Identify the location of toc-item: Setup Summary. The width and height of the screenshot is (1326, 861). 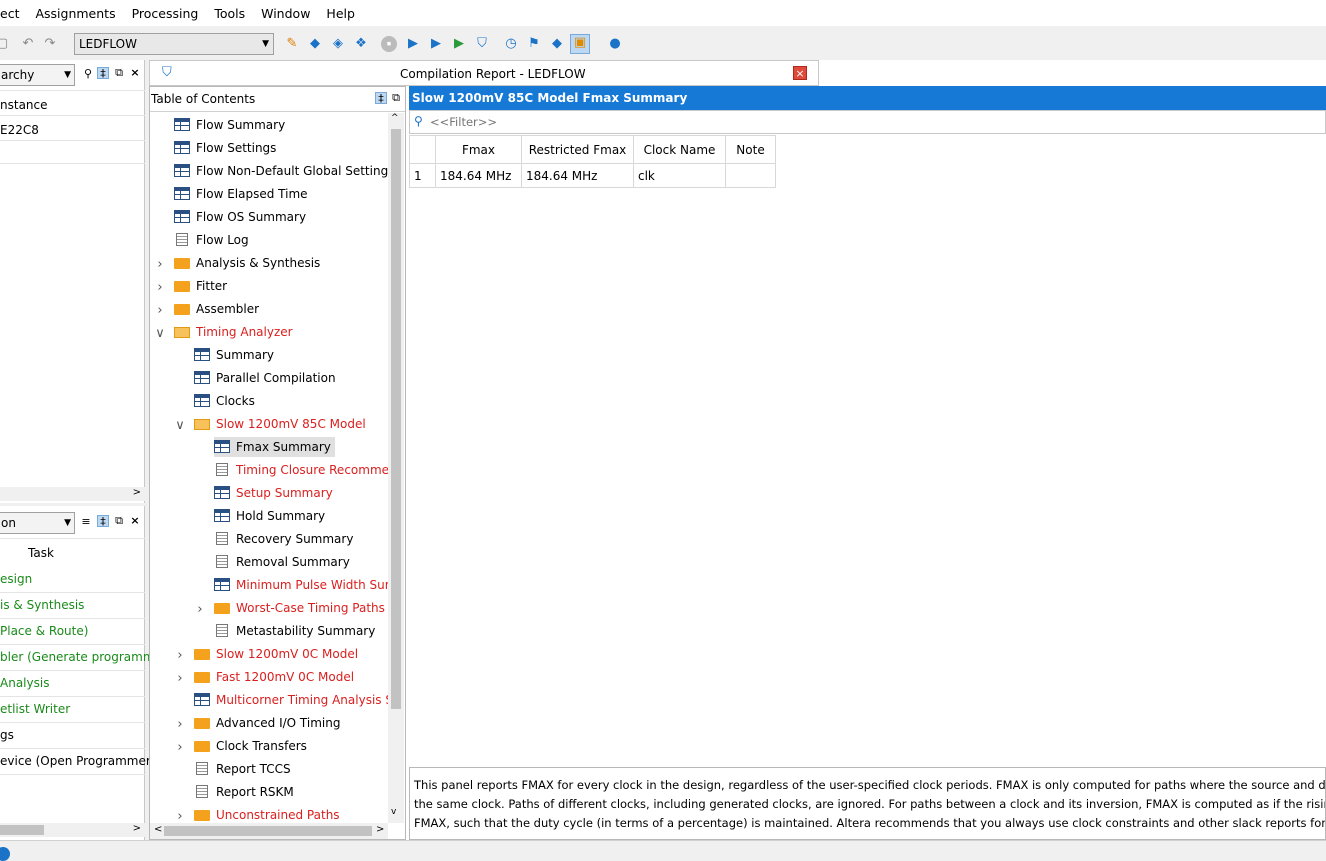
(273, 493).